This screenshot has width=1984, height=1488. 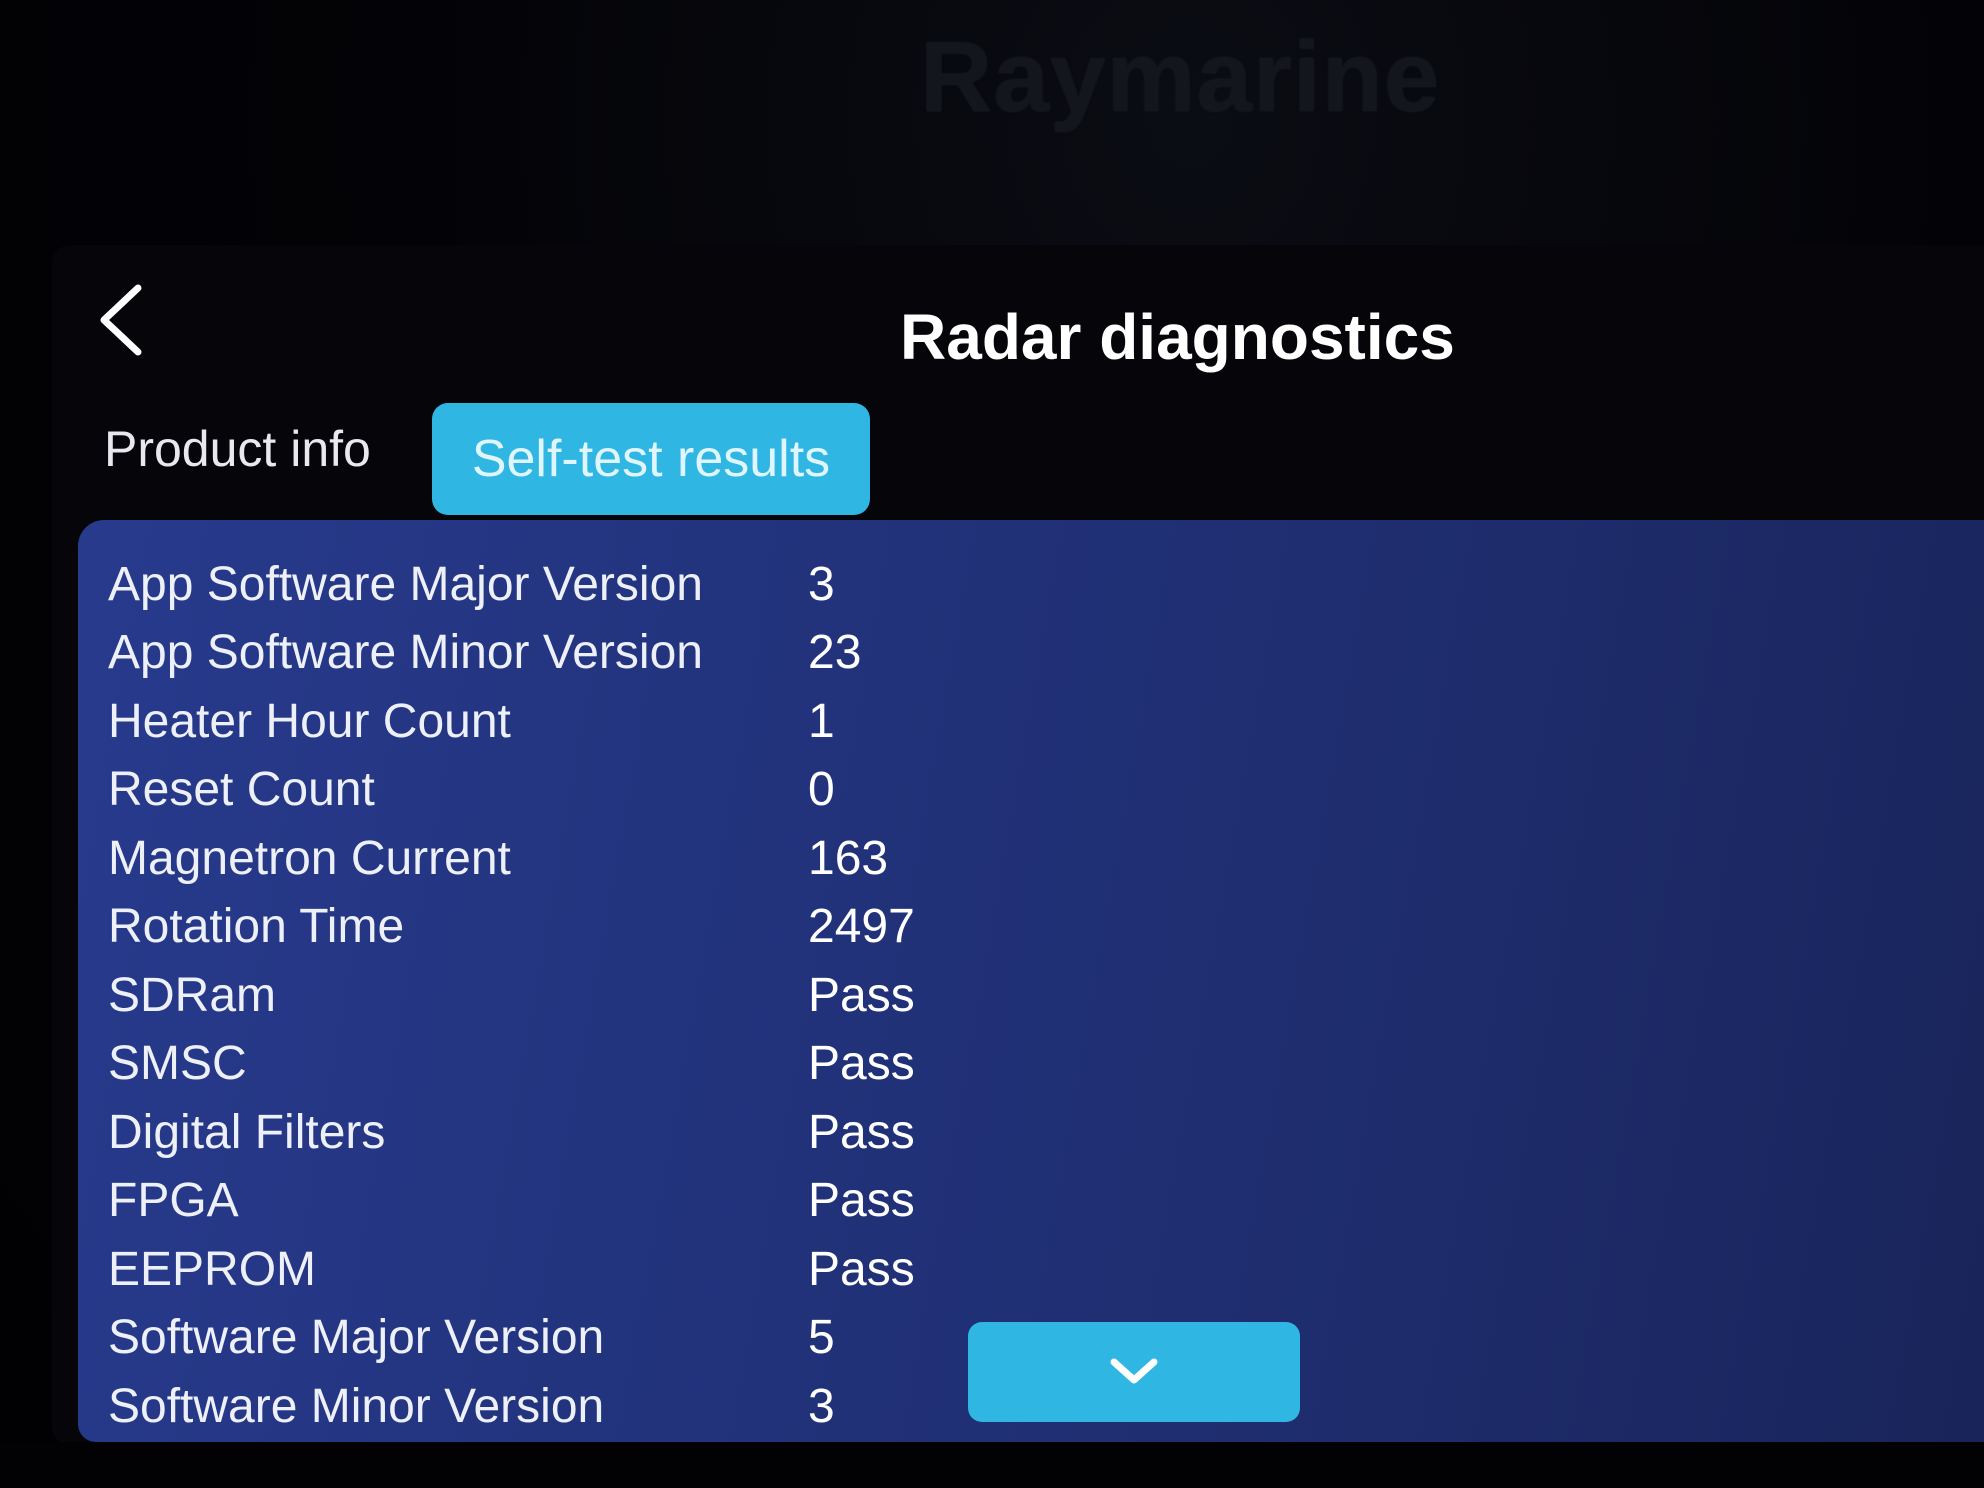 I want to click on row-label: Software Minor Version, so click(x=356, y=1406).